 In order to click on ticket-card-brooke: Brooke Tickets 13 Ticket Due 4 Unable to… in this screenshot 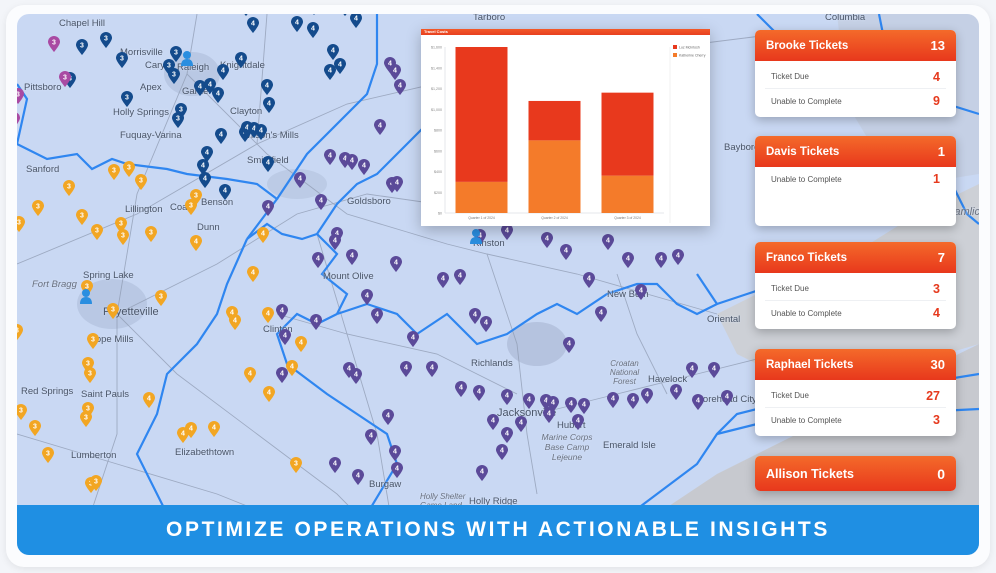, I will do `click(855, 73)`.